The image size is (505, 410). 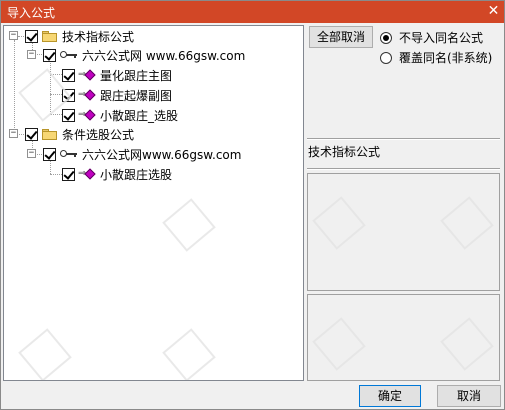 I want to click on tree-node-formula: ⇒ 跟庄起爆副图, so click(x=117, y=95).